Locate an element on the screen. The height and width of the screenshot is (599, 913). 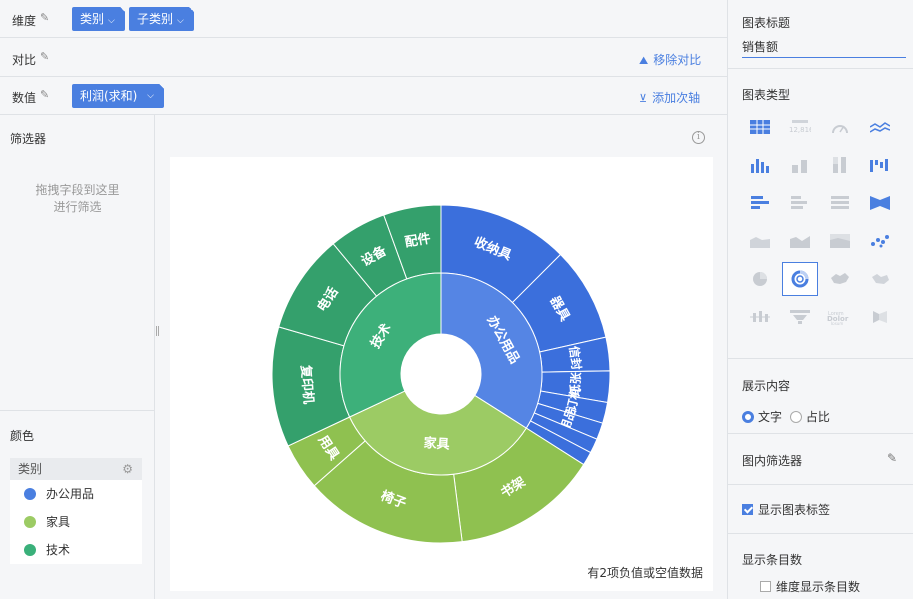
area-chart-icon is located at coordinates (760, 241).